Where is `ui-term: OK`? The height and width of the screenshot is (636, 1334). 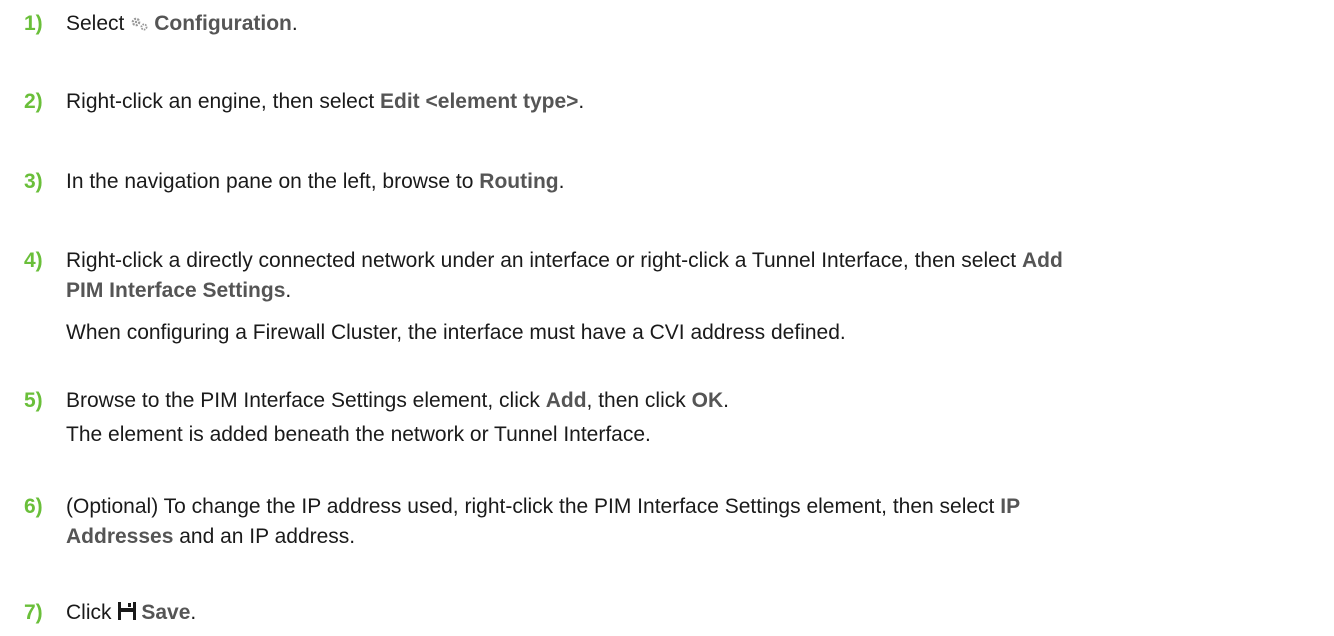 ui-term: OK is located at coordinates (707, 400).